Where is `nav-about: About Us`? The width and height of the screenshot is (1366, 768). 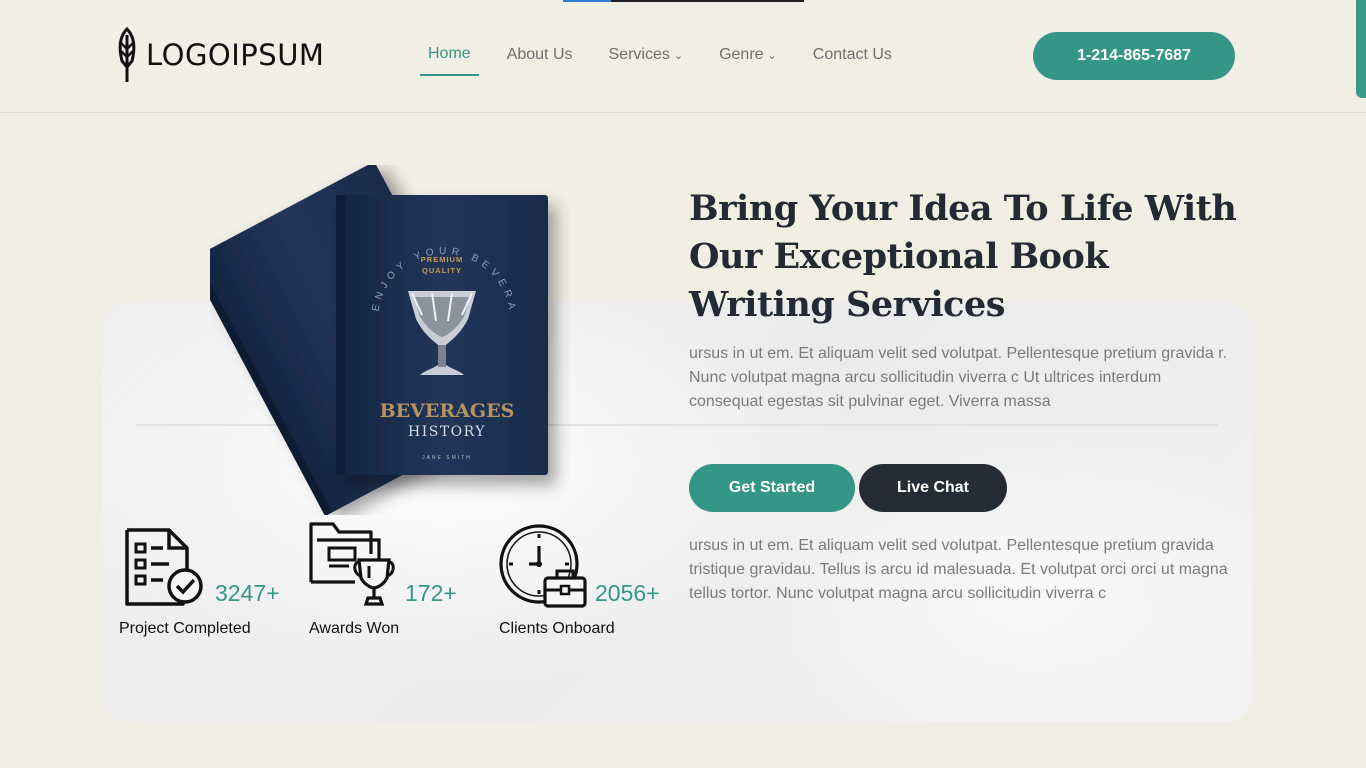 nav-about: About Us is located at coordinates (540, 55).